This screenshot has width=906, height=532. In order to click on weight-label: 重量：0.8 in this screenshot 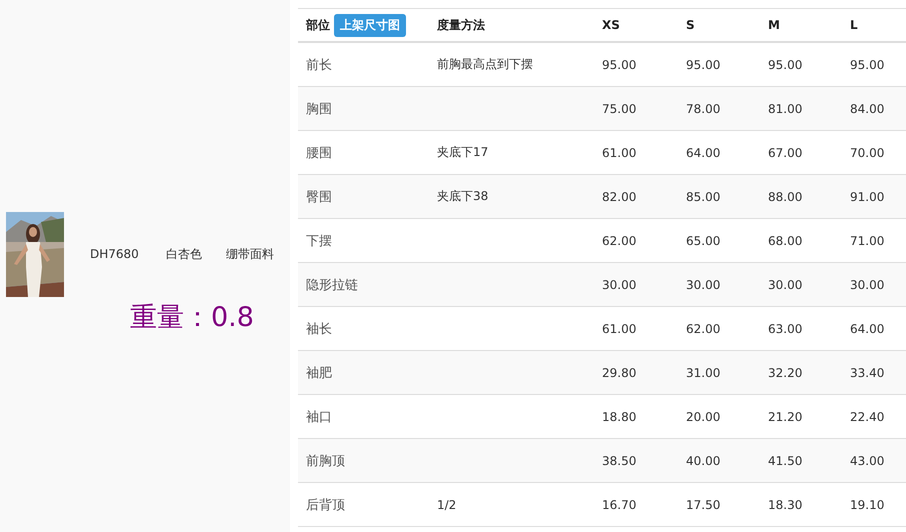, I will do `click(192, 317)`.